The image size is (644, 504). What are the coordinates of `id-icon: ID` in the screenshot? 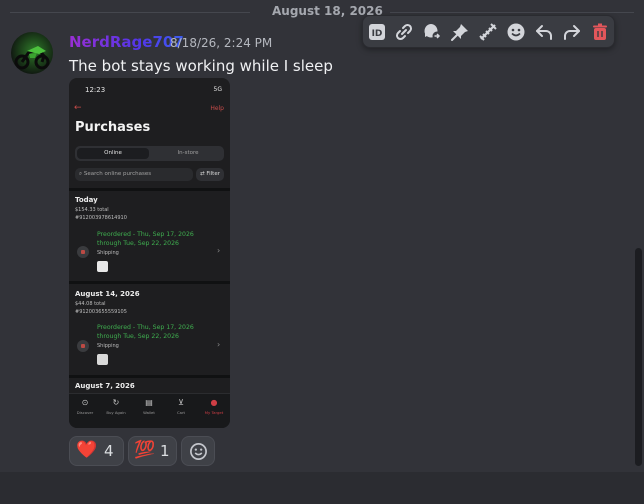 It's located at (377, 32).